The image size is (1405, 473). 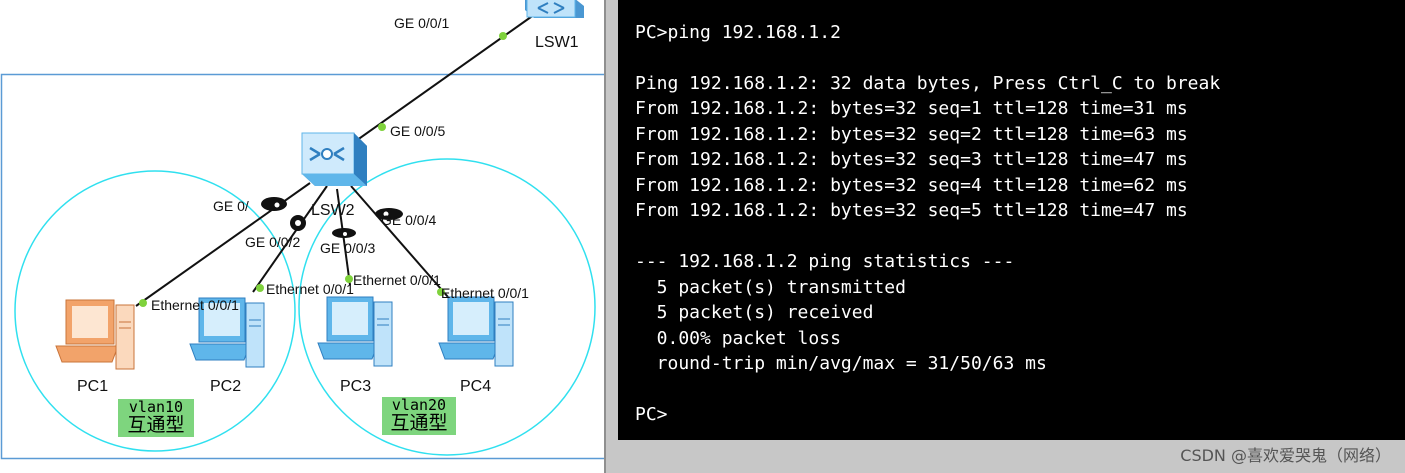 I want to click on port-label-pc4-eth: Ethernet 0/0/1, so click(x=485, y=293).